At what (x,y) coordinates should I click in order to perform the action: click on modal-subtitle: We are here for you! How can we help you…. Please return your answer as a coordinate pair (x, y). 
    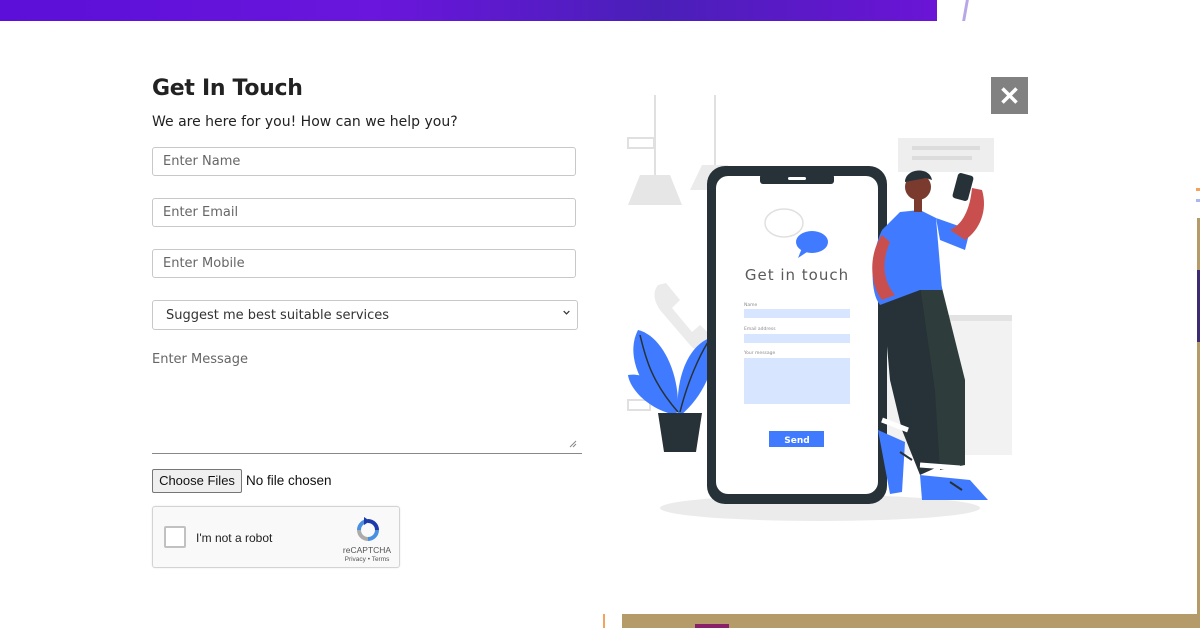
    Looking at the image, I should click on (305, 122).